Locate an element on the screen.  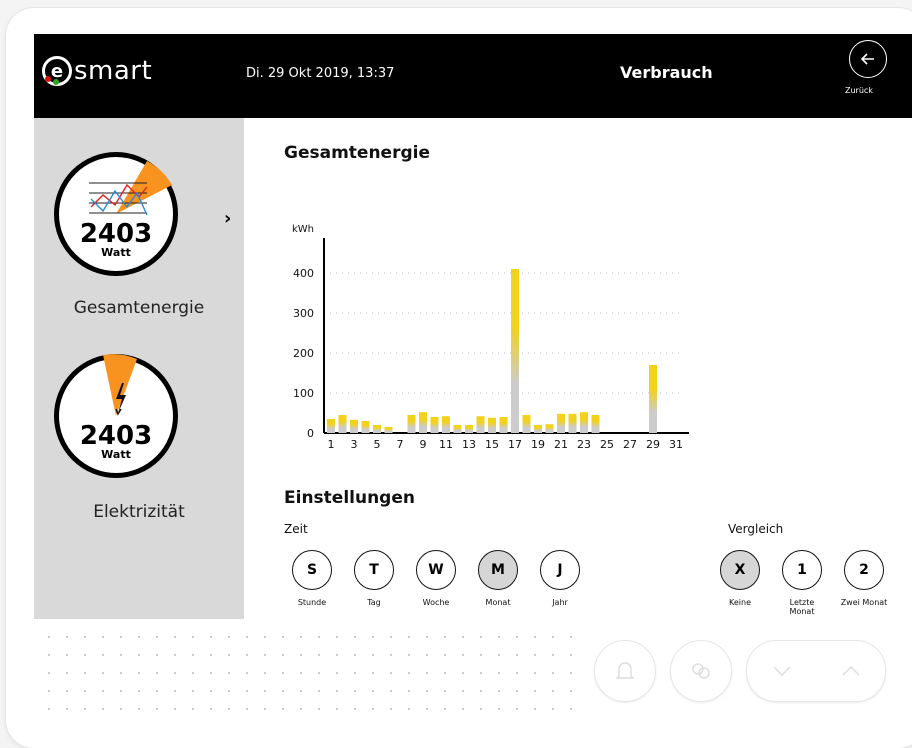
gesamtenergie-unit: Watt is located at coordinates (116, 252).